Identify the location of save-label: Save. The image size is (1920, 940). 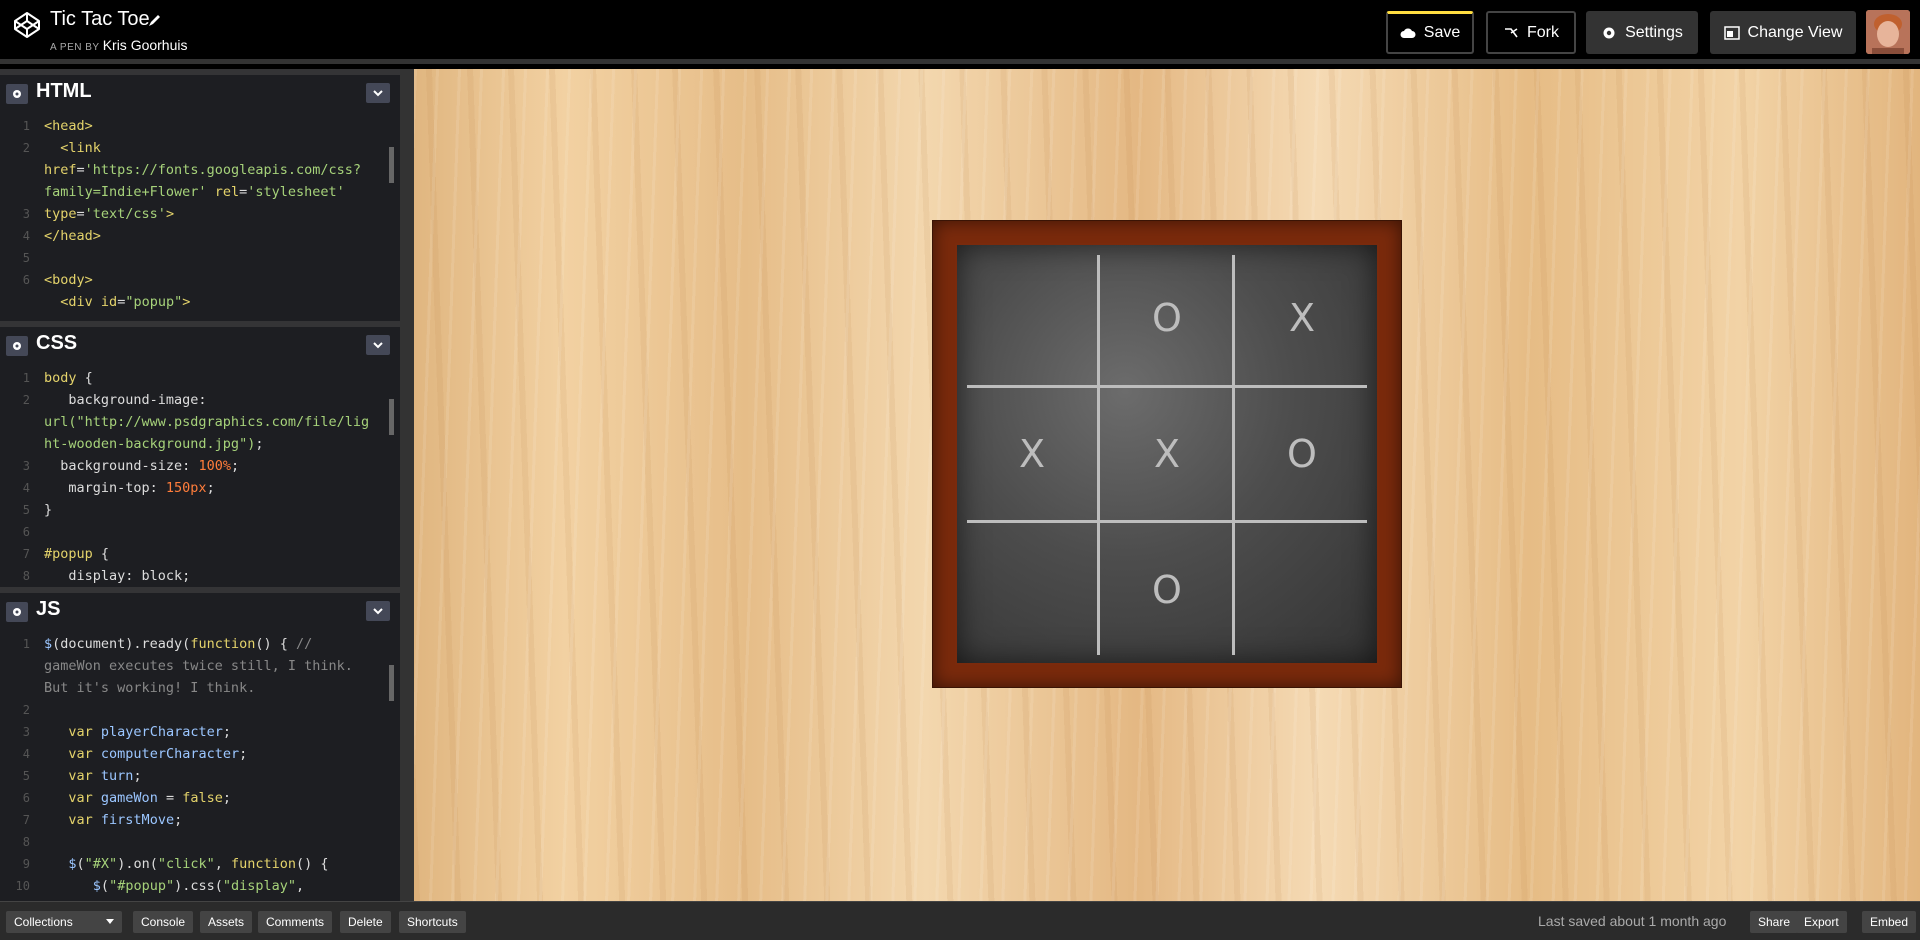
(1442, 32).